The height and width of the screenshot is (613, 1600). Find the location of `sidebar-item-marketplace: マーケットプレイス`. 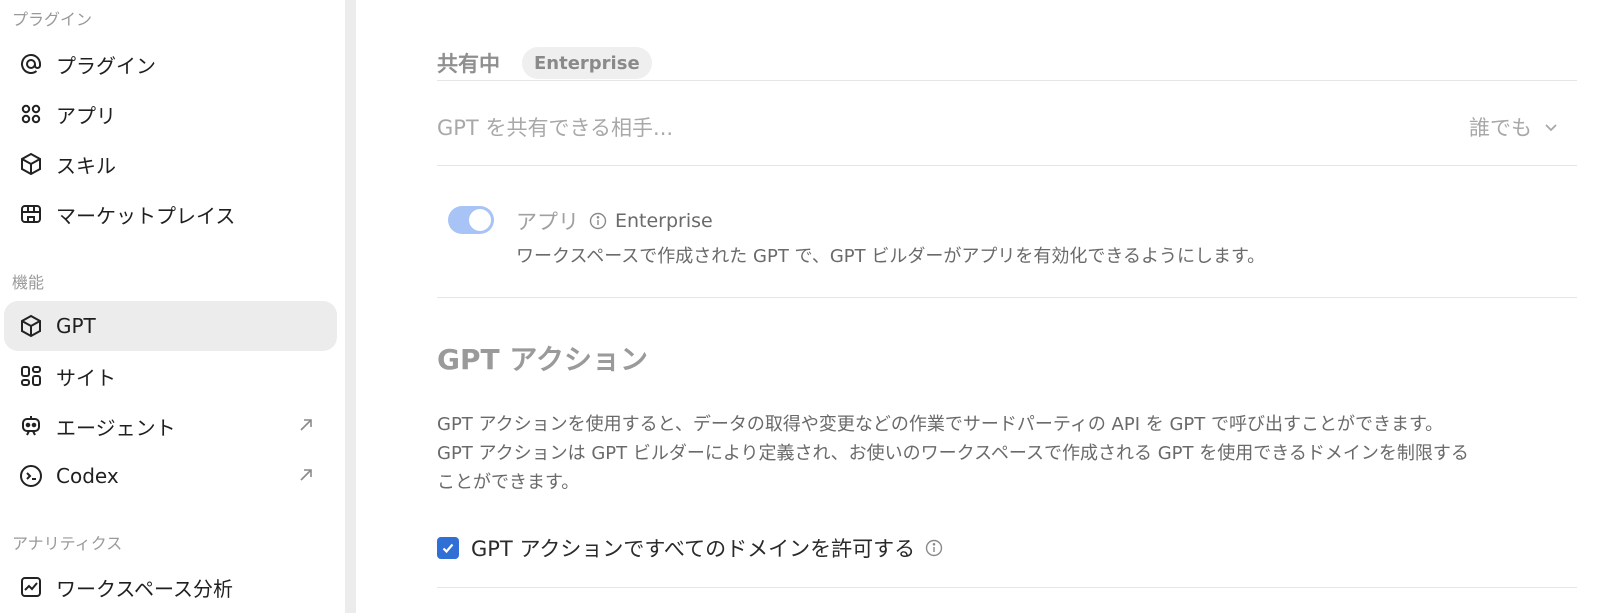

sidebar-item-marketplace: マーケットプレイス is located at coordinates (170, 214).